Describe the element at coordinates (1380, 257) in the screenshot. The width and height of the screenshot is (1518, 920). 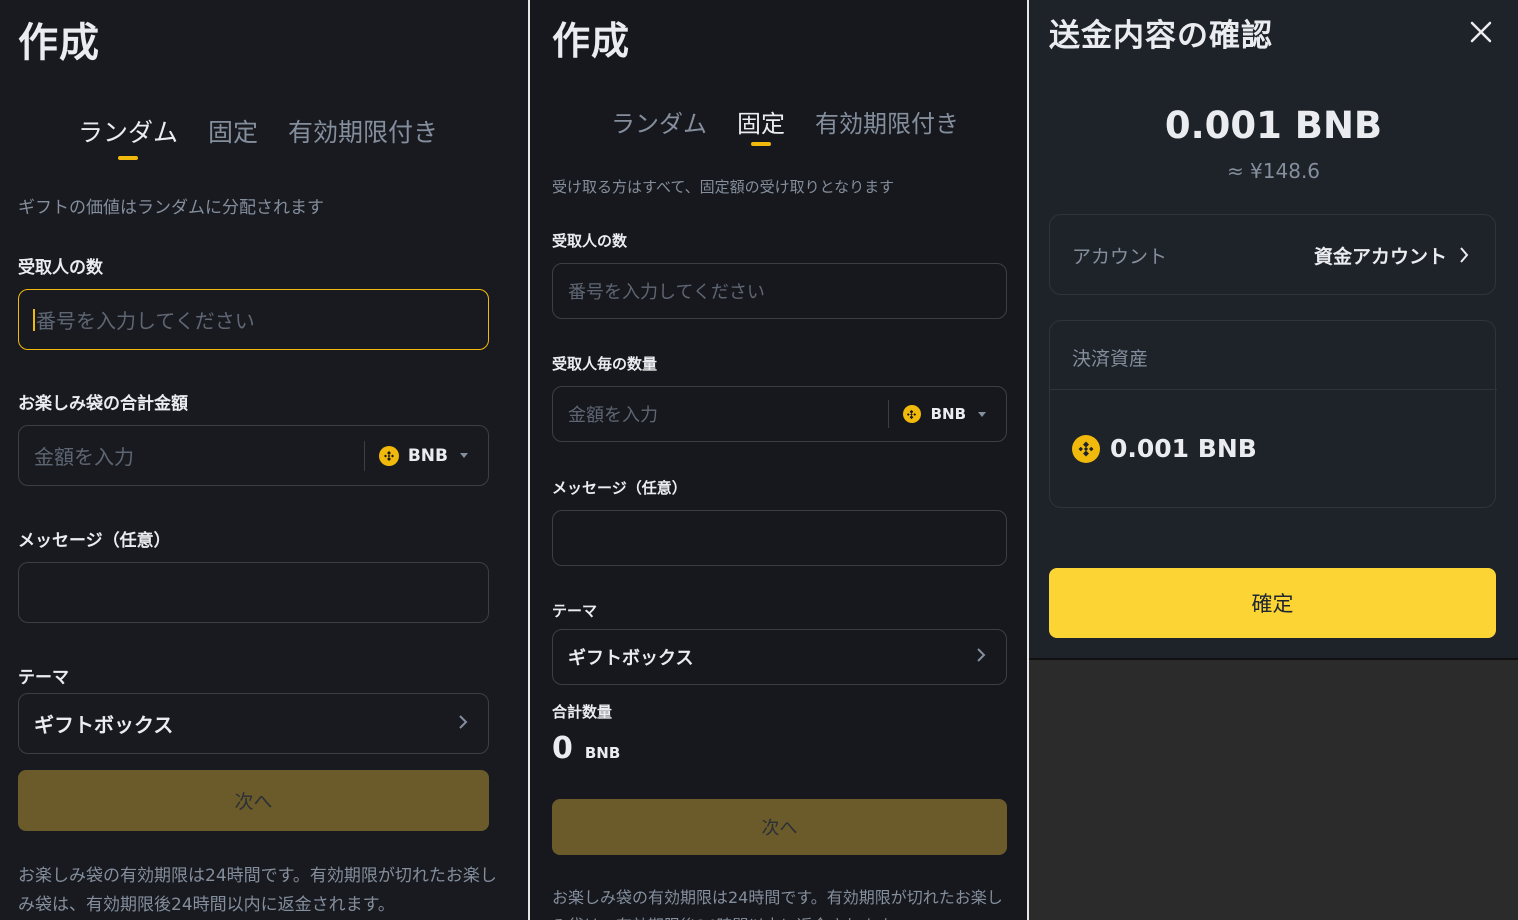
I see `account-value: 資金アカウント` at that location.